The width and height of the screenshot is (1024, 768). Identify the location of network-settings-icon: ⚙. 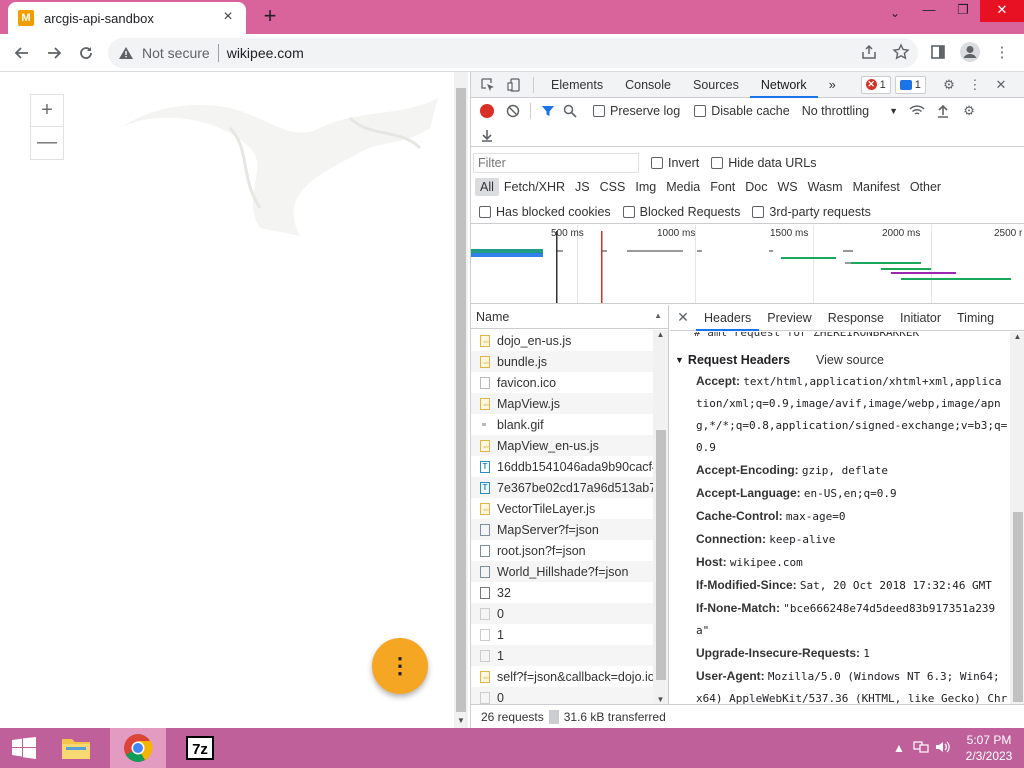
(969, 111).